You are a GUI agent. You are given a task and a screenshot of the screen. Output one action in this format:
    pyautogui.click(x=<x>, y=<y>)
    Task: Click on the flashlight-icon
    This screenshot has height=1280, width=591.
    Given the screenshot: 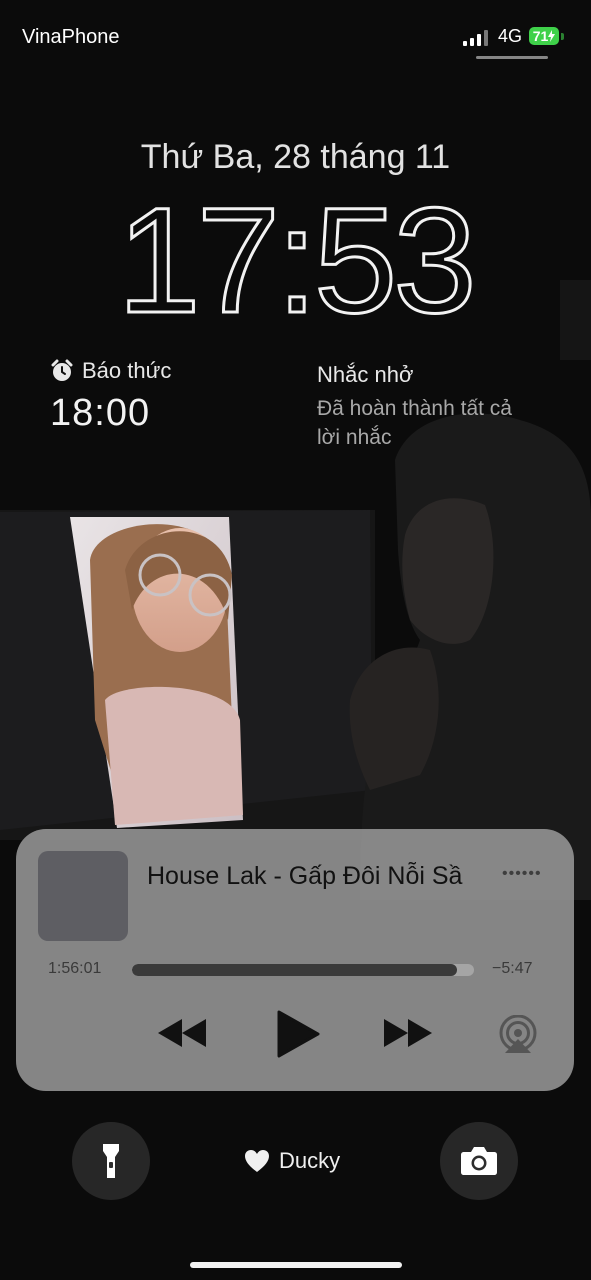 What is the action you would take?
    pyautogui.click(x=111, y=1161)
    